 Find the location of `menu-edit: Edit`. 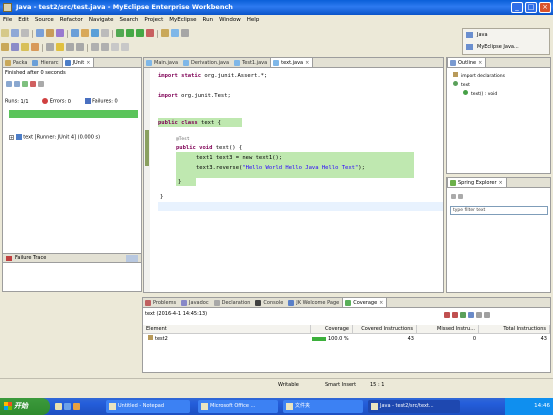

menu-edit: Edit is located at coordinates (23, 20).